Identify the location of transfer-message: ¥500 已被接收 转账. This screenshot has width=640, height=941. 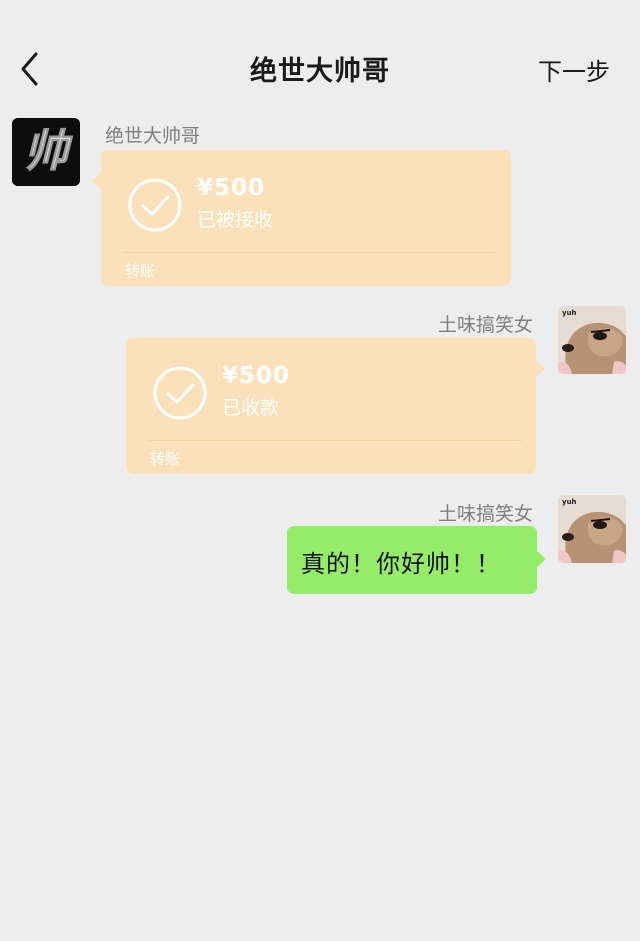
(301, 218).